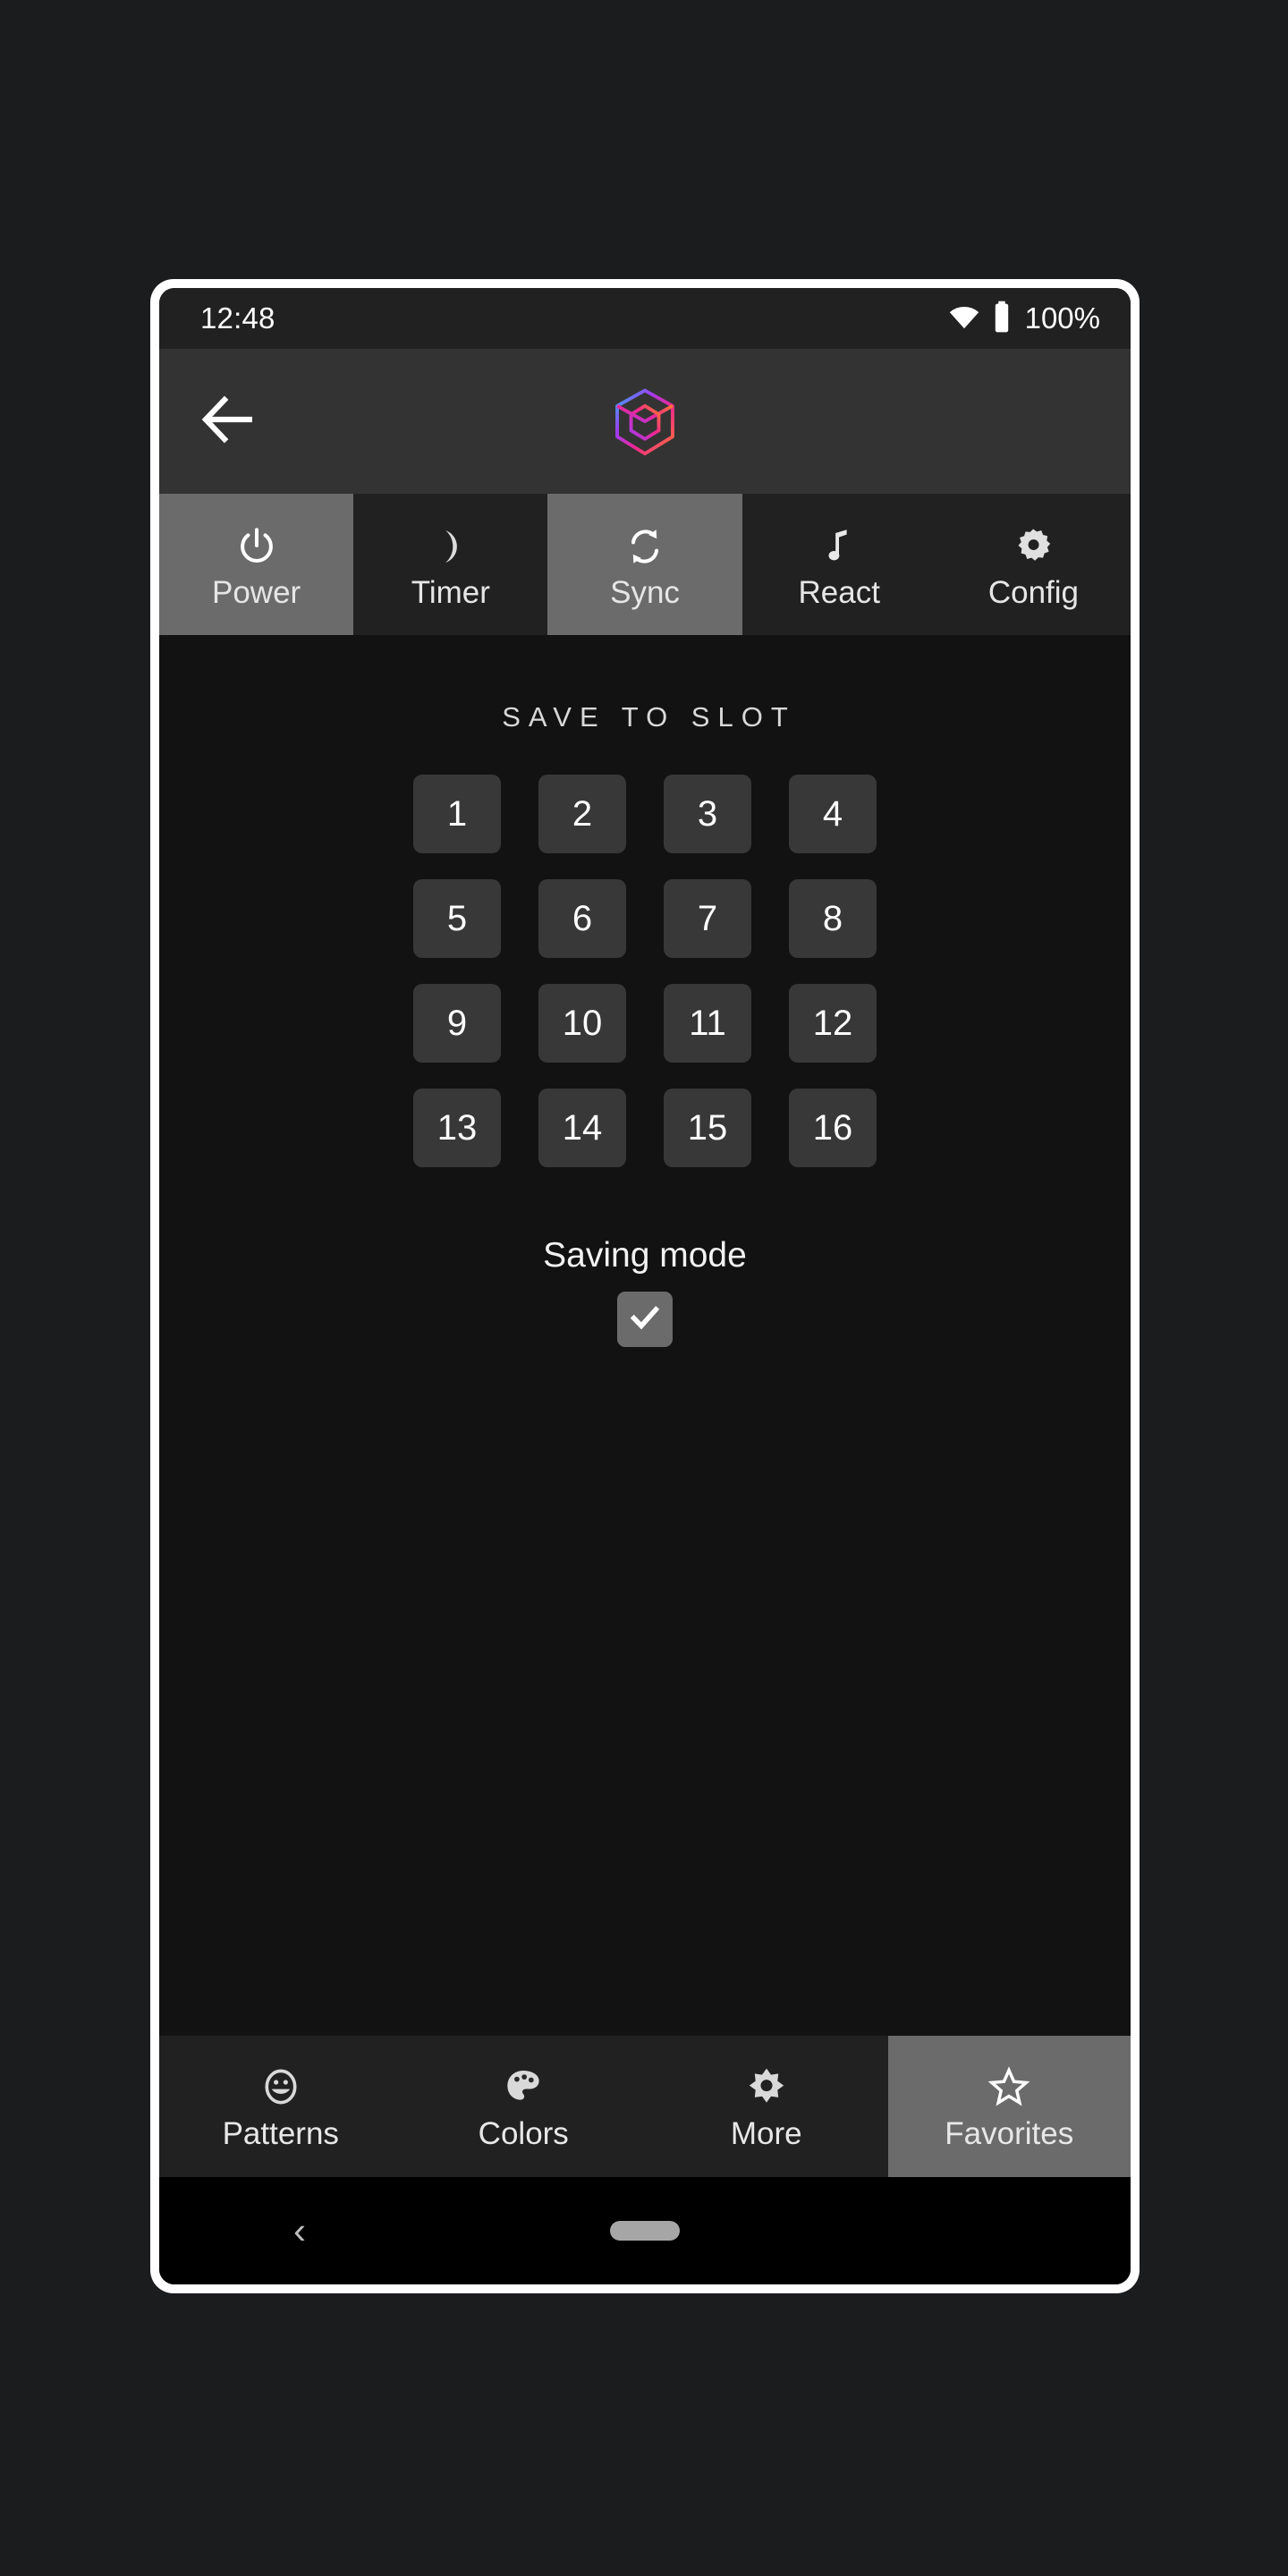 Image resolution: width=1288 pixels, height=2576 pixels. What do you see at coordinates (457, 1128) in the screenshot?
I see `slot-button-13: 13` at bounding box center [457, 1128].